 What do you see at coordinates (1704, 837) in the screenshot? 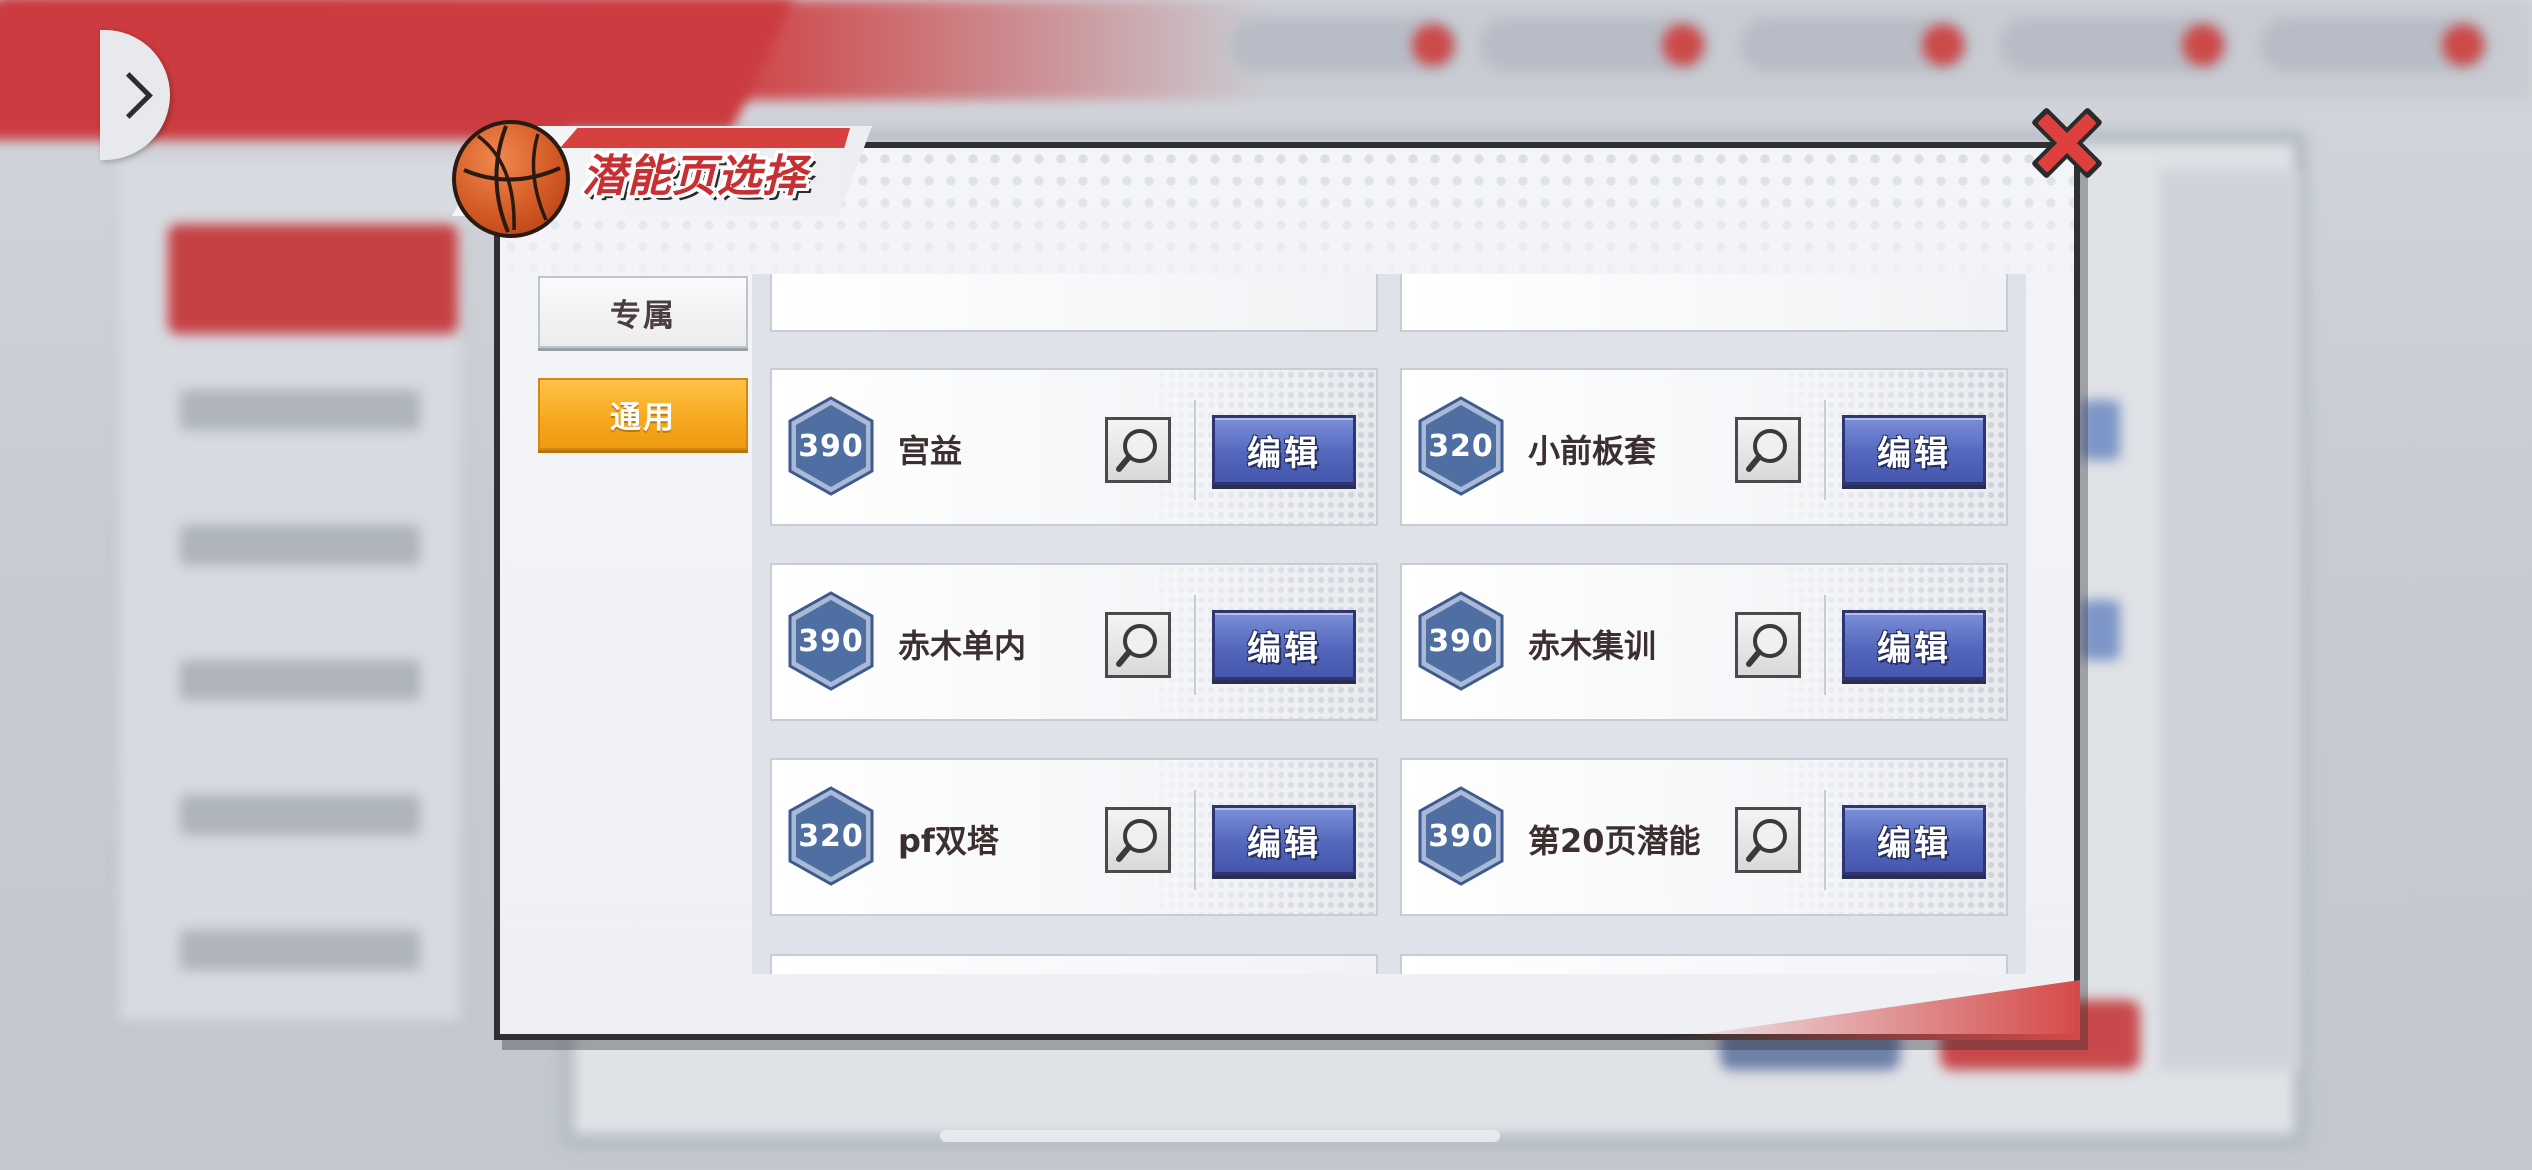
I see `list-item: 390 第20页潜能 编辑` at bounding box center [1704, 837].